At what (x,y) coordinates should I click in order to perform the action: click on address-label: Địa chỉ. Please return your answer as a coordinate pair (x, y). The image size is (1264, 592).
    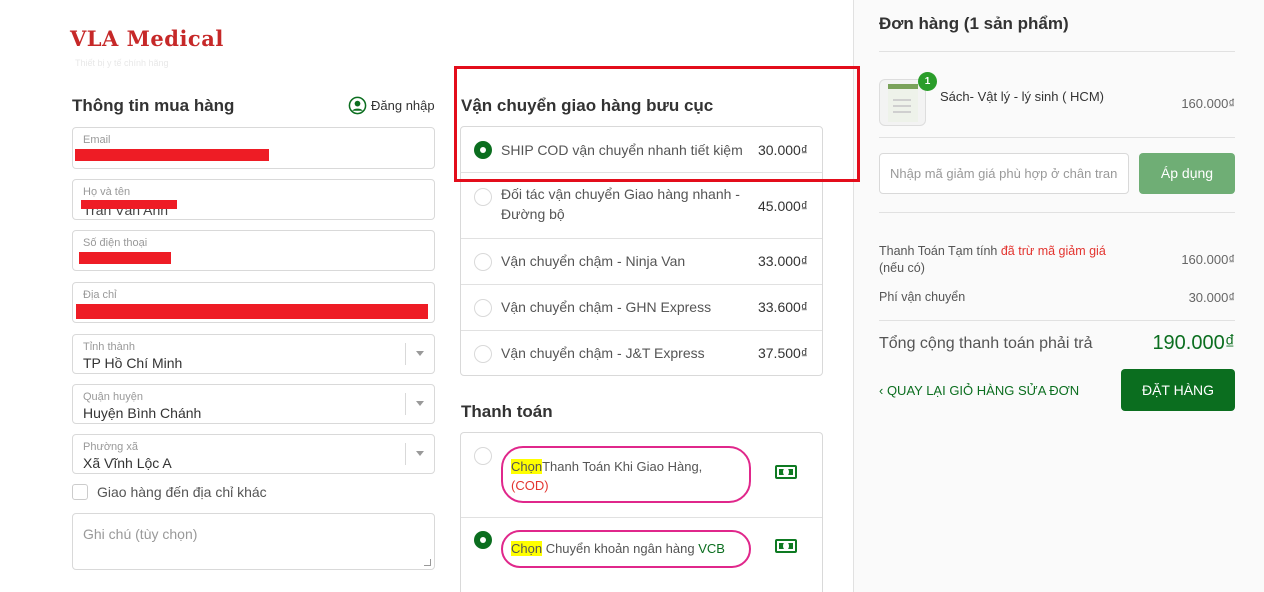
    Looking at the image, I should click on (100, 295).